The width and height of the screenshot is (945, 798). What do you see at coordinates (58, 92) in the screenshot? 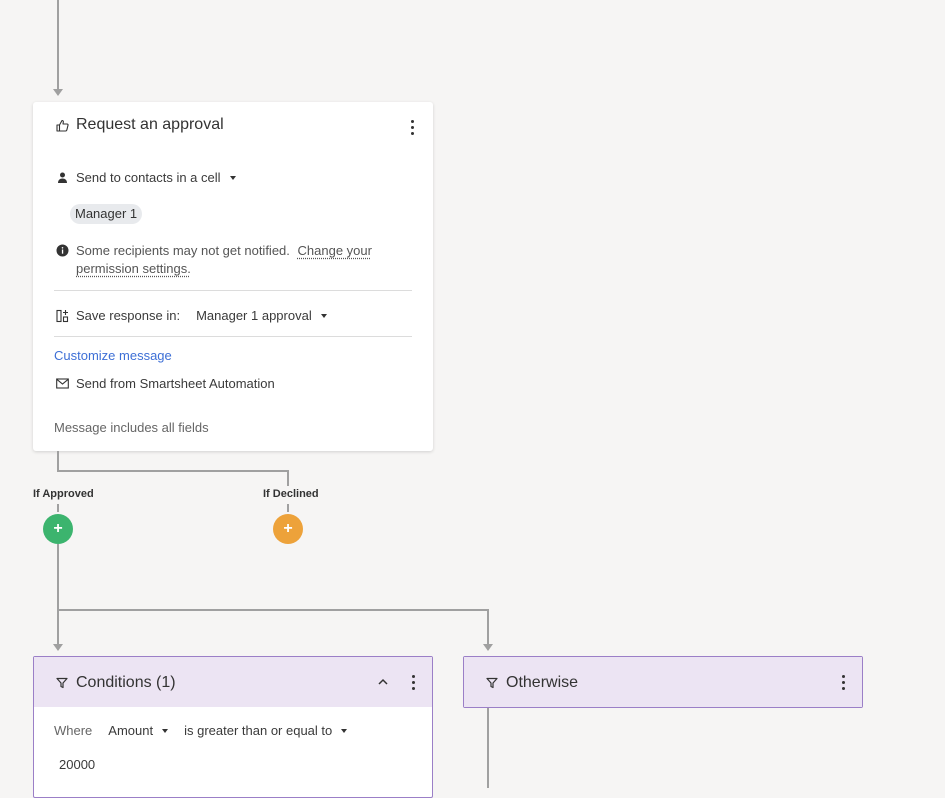
I see `top-connector-arrow` at bounding box center [58, 92].